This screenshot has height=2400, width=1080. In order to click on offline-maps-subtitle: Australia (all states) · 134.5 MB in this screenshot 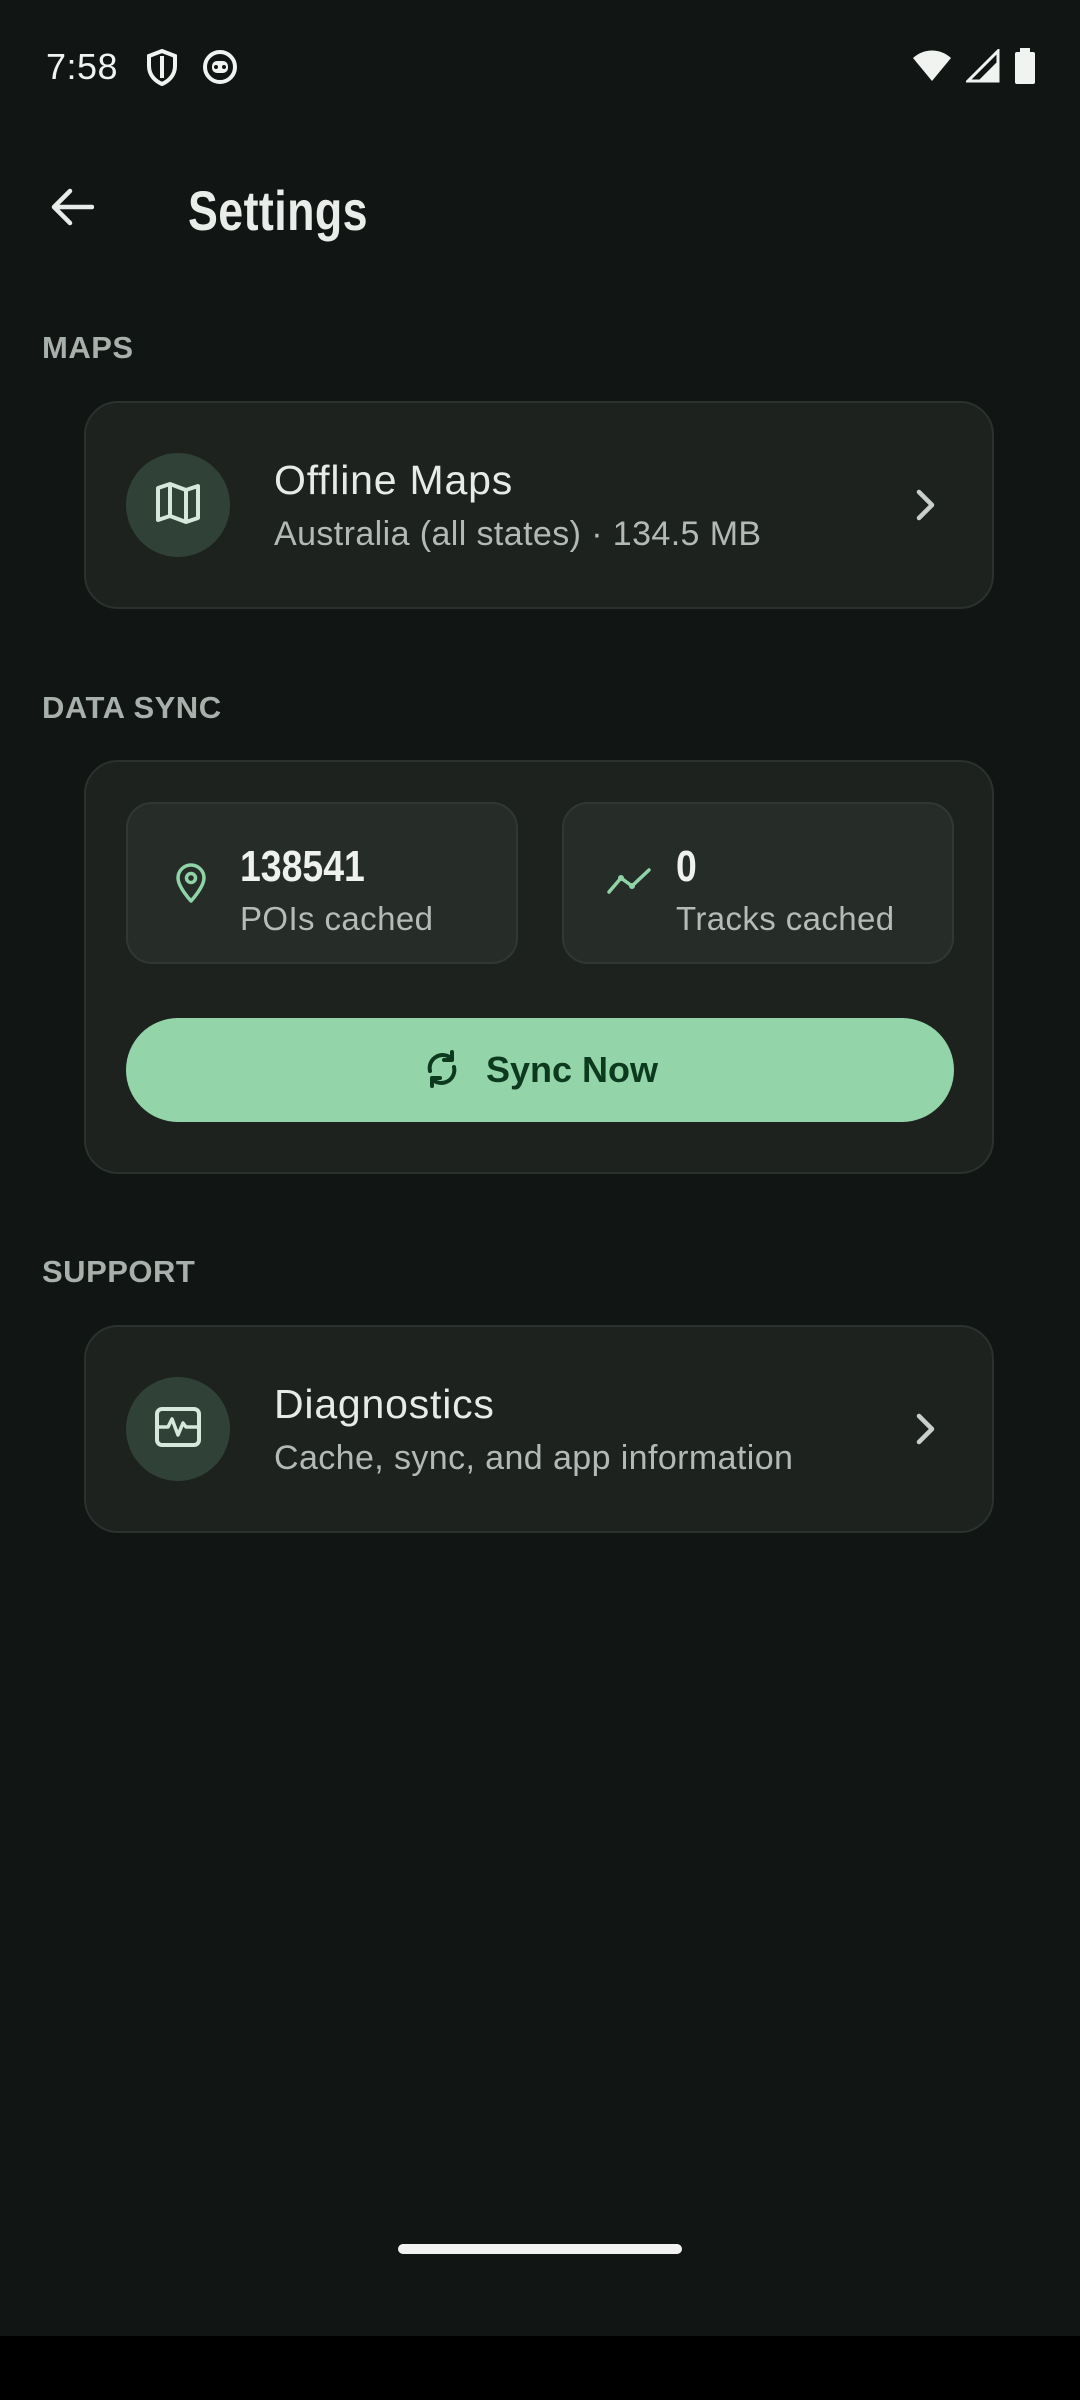, I will do `click(518, 534)`.